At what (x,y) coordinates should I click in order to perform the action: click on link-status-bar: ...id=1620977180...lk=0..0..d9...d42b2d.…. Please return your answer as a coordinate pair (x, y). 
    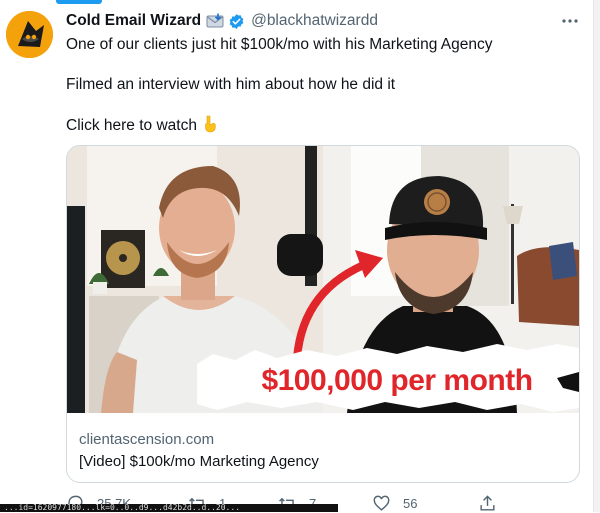
    Looking at the image, I should click on (169, 508).